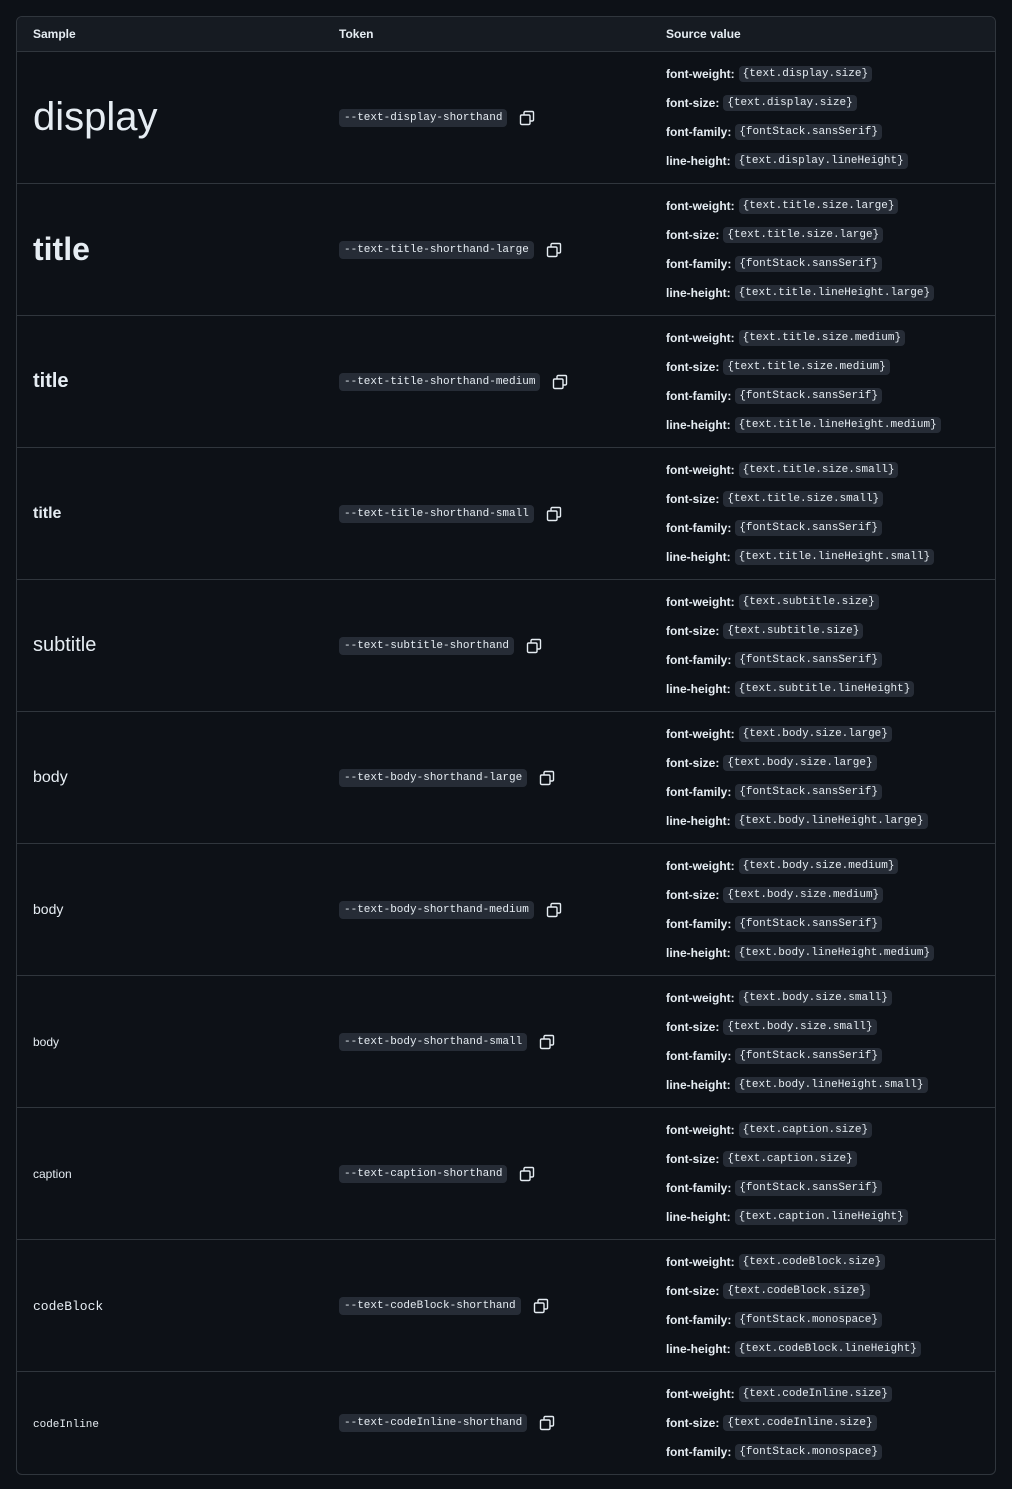 The height and width of the screenshot is (1489, 1012). What do you see at coordinates (815, 1394) in the screenshot?
I see `value-font-weight: {text.codeInline.size}` at bounding box center [815, 1394].